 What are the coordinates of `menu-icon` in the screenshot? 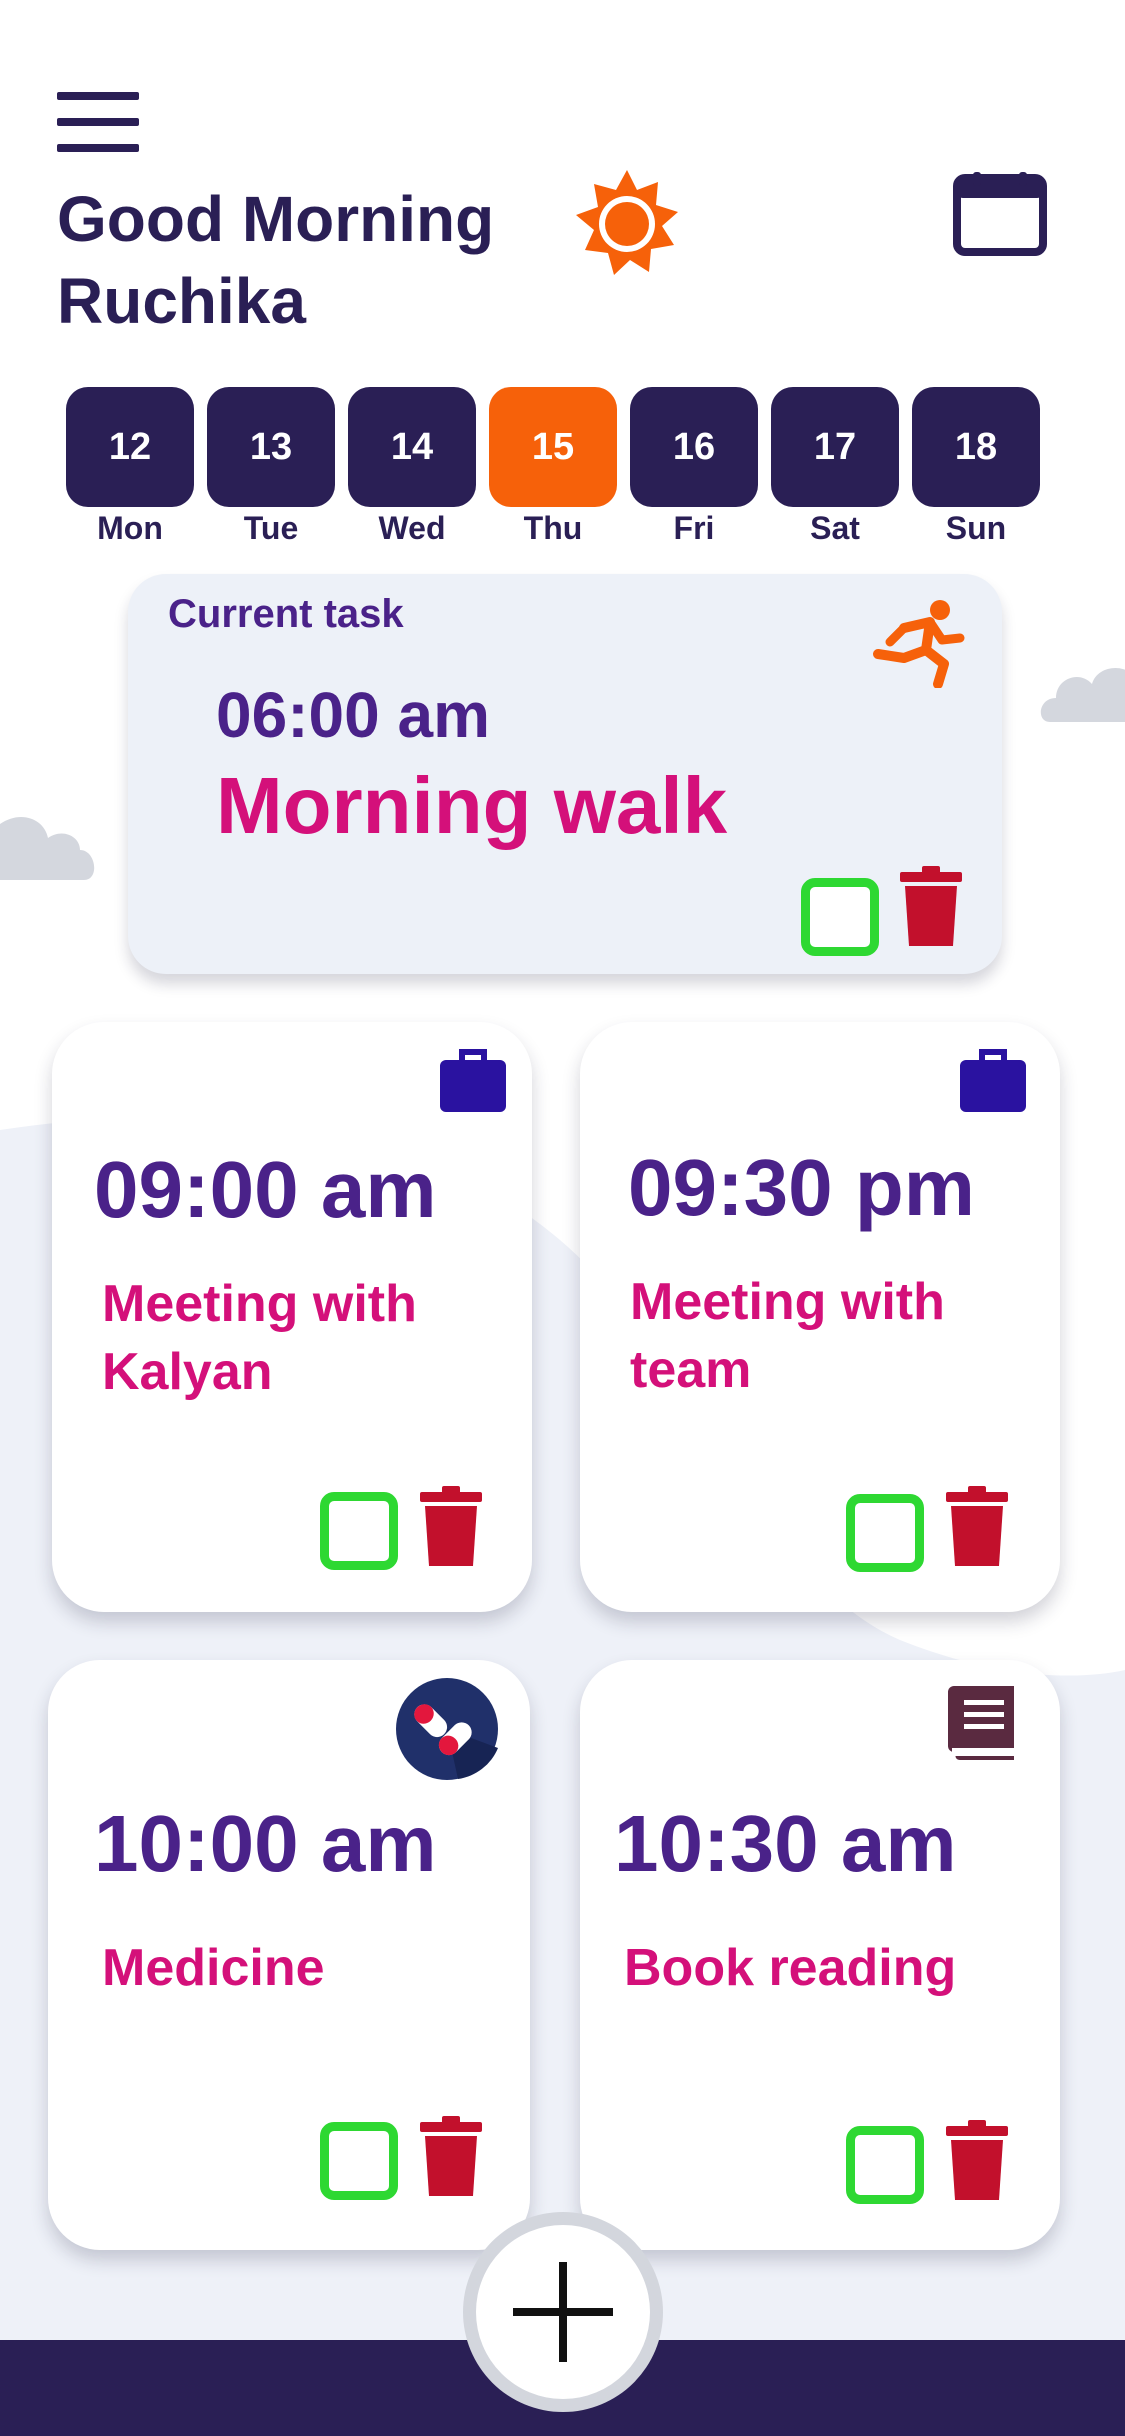 It's located at (98, 122).